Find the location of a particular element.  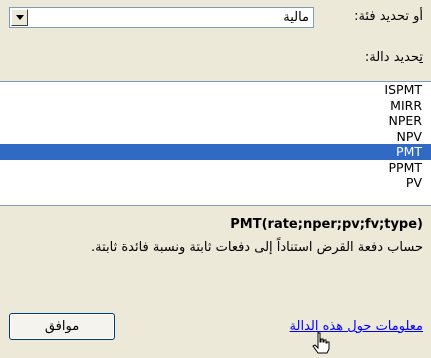

help-link: معلومات حول هذه الدالة is located at coordinates (356, 326).